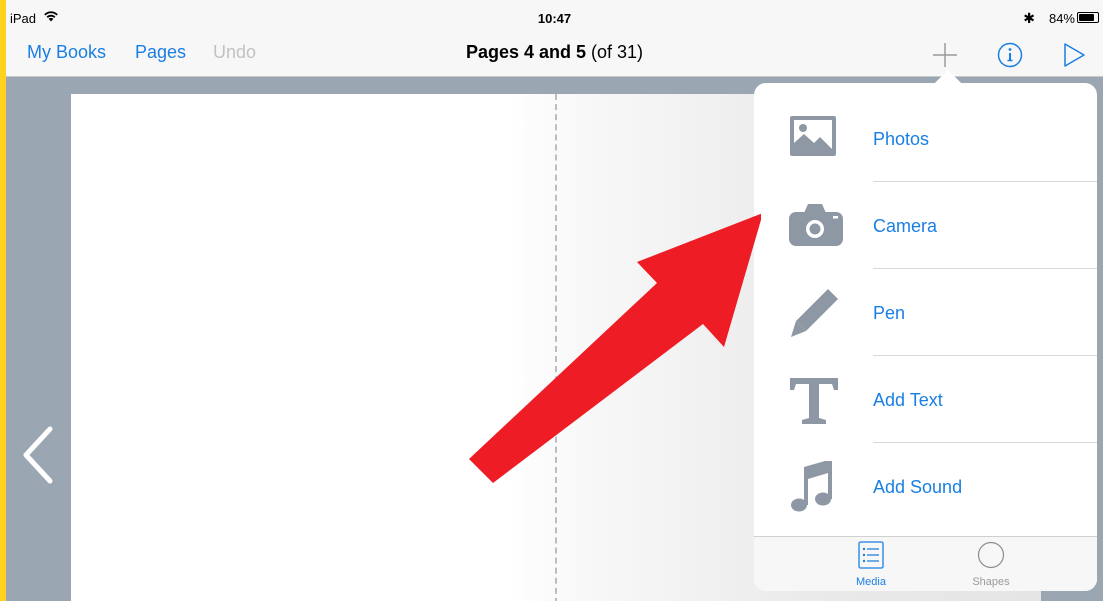  I want to click on menu-item-label: Pen, so click(889, 313).